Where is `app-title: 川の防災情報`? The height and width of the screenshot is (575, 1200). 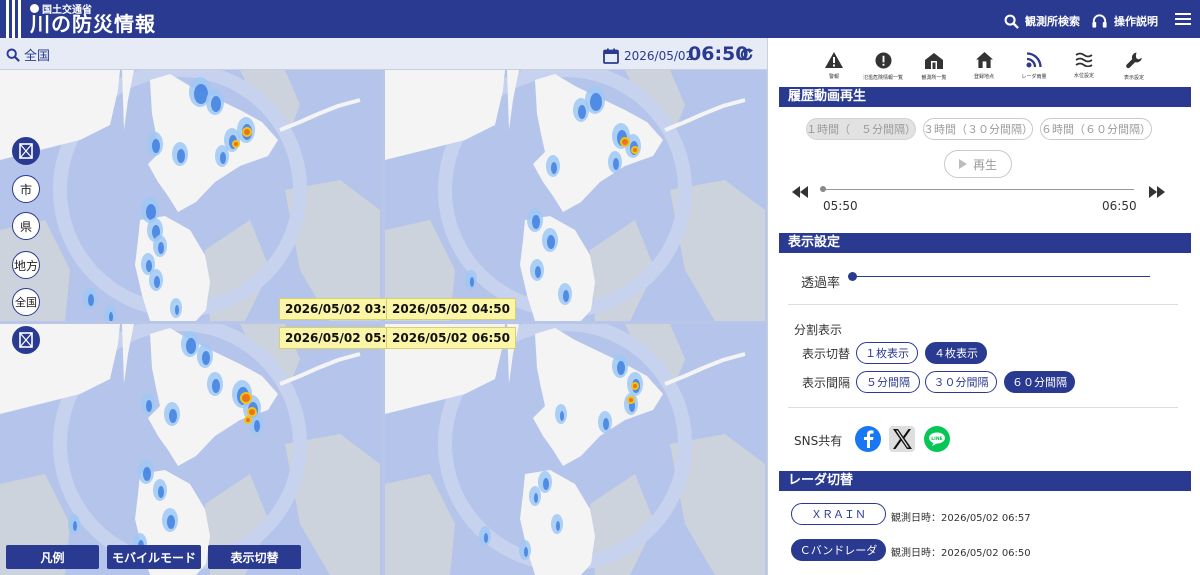 app-title: 川の防災情報 is located at coordinates (93, 24).